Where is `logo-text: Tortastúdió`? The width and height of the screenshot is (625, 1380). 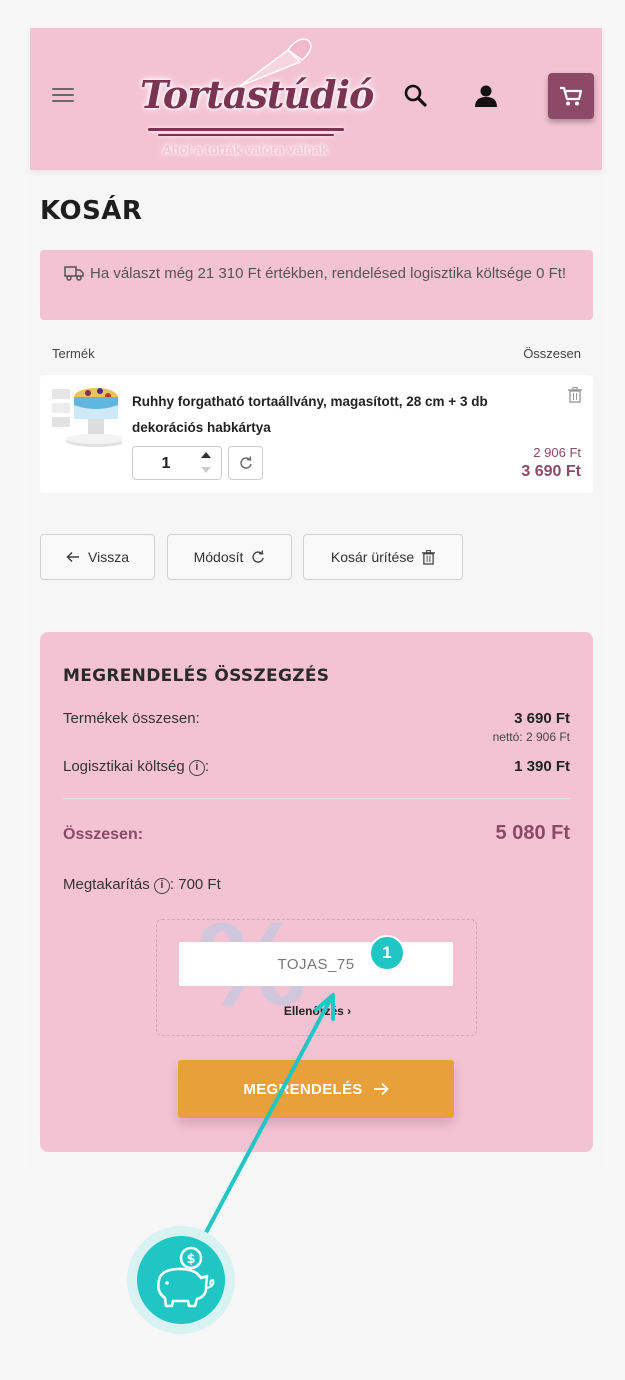
logo-text: Tortastúdió is located at coordinates (257, 94).